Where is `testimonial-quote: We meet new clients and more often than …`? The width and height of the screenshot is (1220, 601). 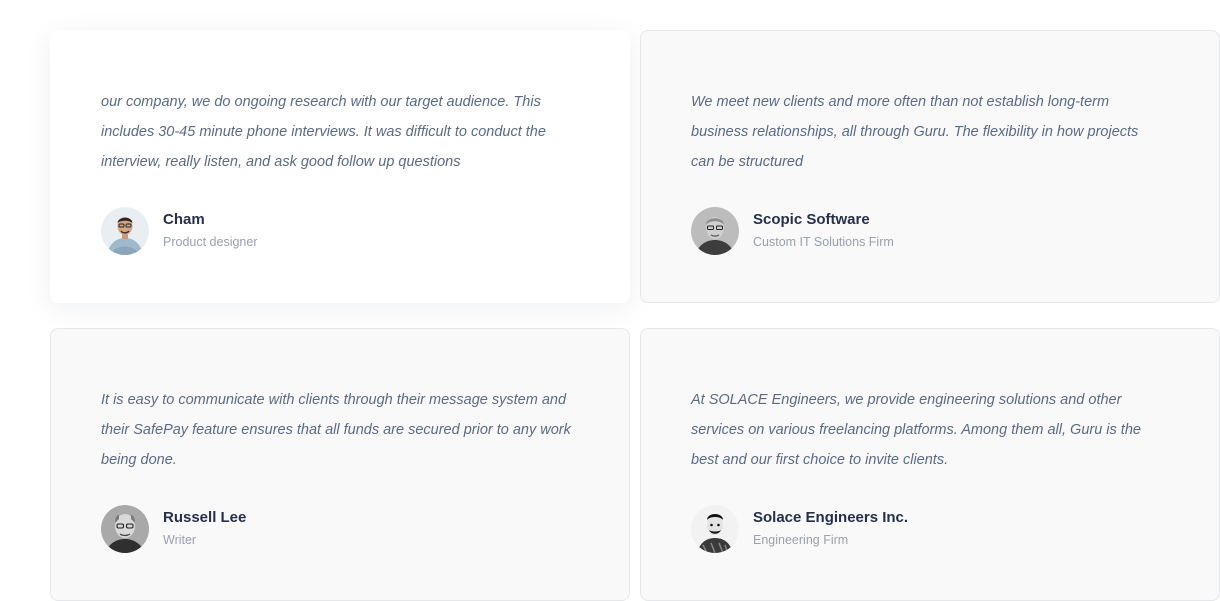 testimonial-quote: We meet new clients and more often than … is located at coordinates (915, 132).